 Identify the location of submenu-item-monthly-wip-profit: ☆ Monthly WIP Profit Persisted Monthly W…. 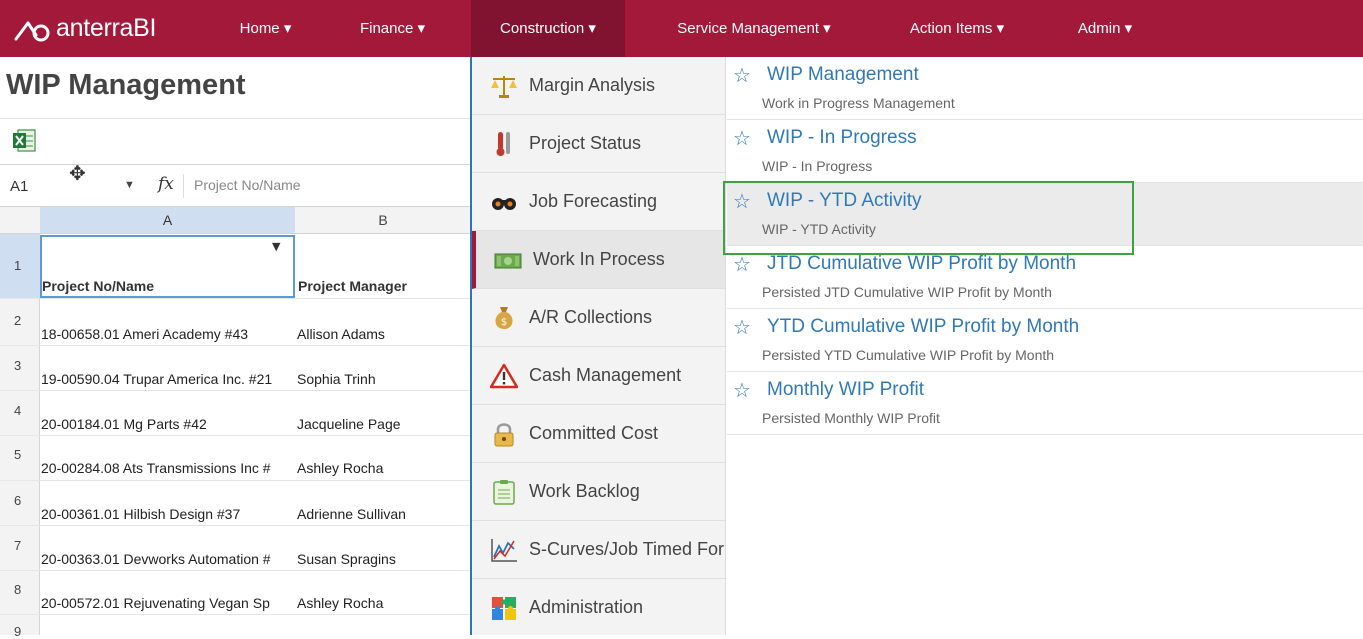
(1045, 403).